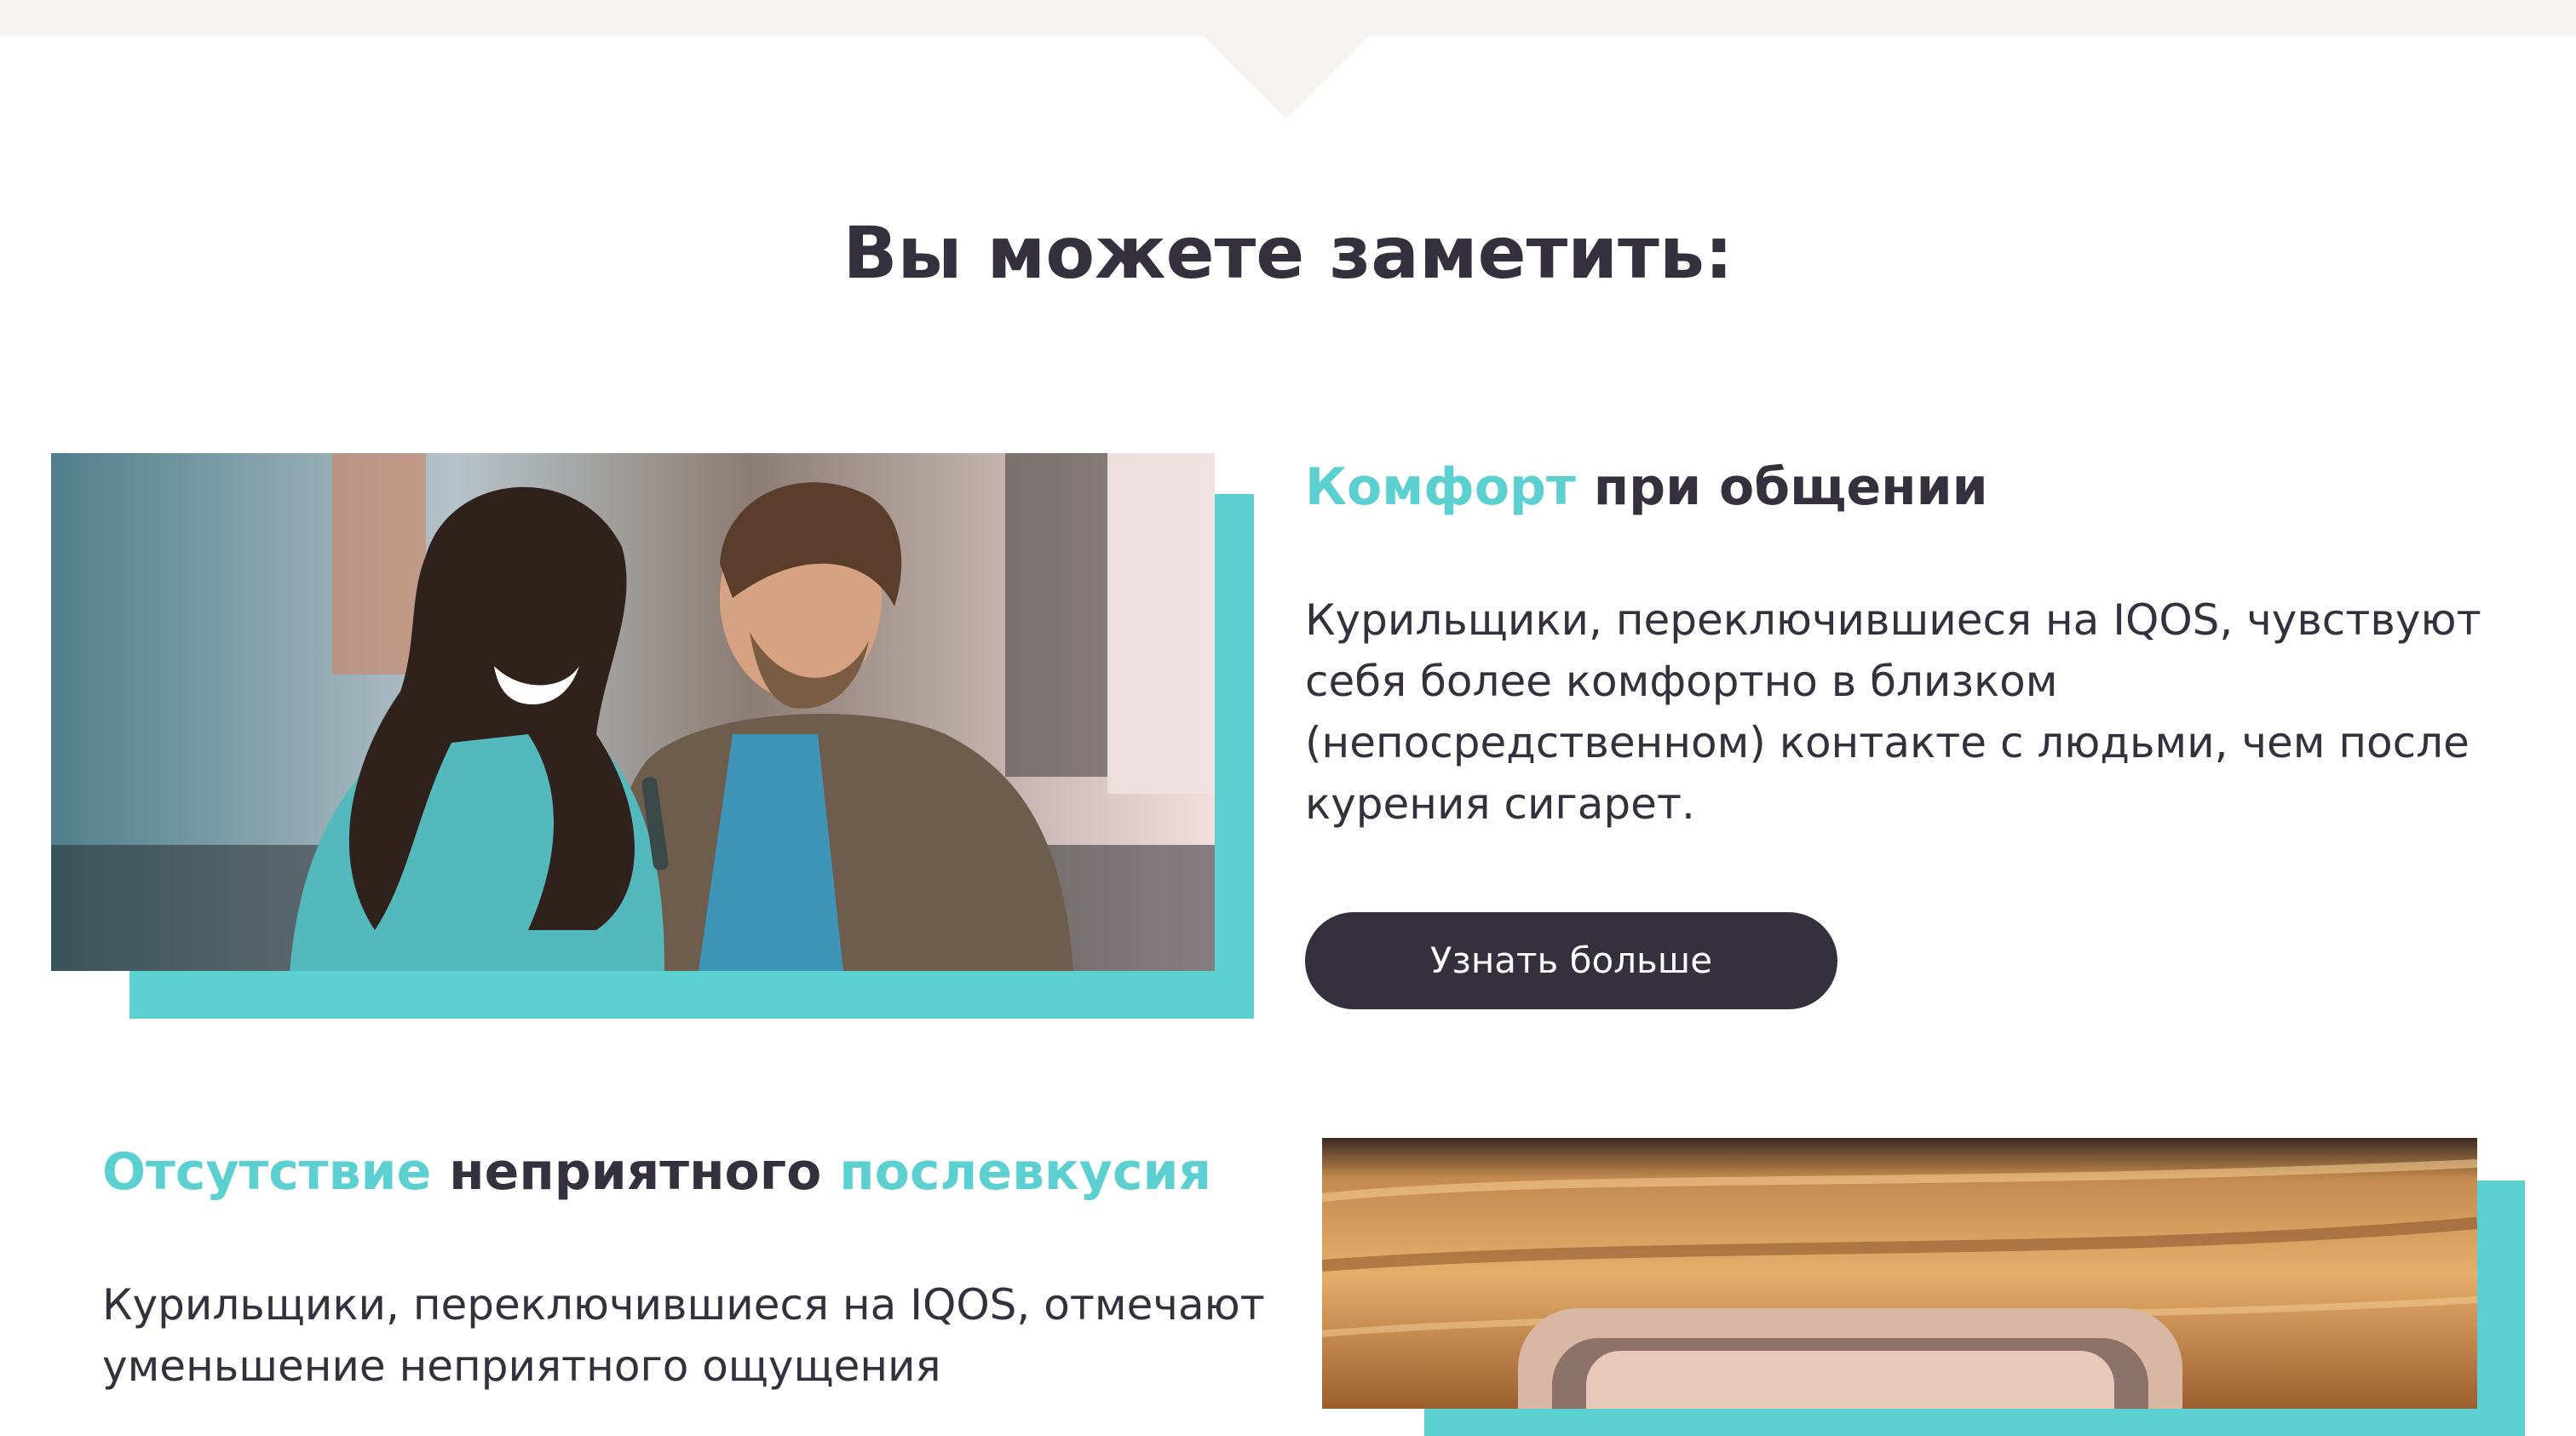 The image size is (2576, 1436). I want to click on top-band, so click(1288, 18).